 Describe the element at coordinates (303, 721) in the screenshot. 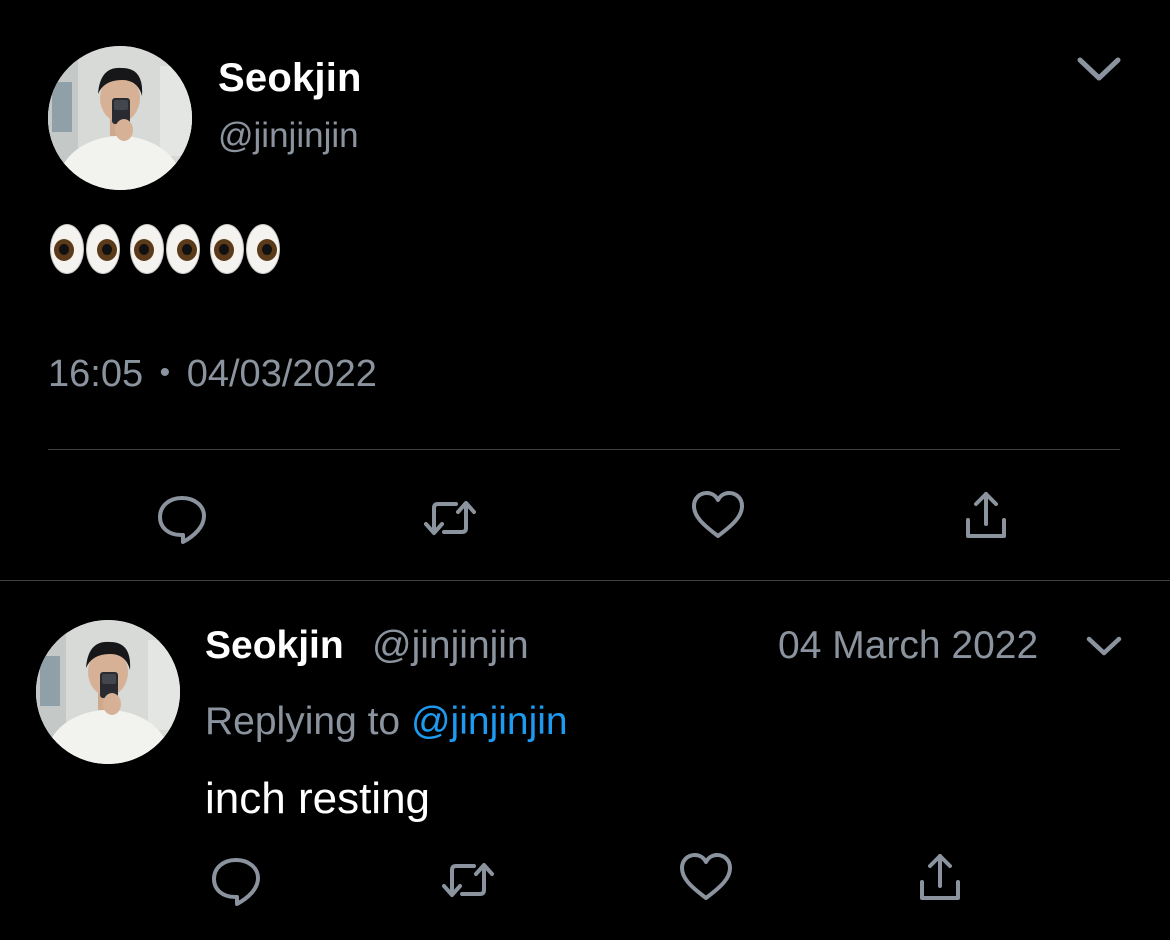

I see `replying-to-label: Replying to` at that location.